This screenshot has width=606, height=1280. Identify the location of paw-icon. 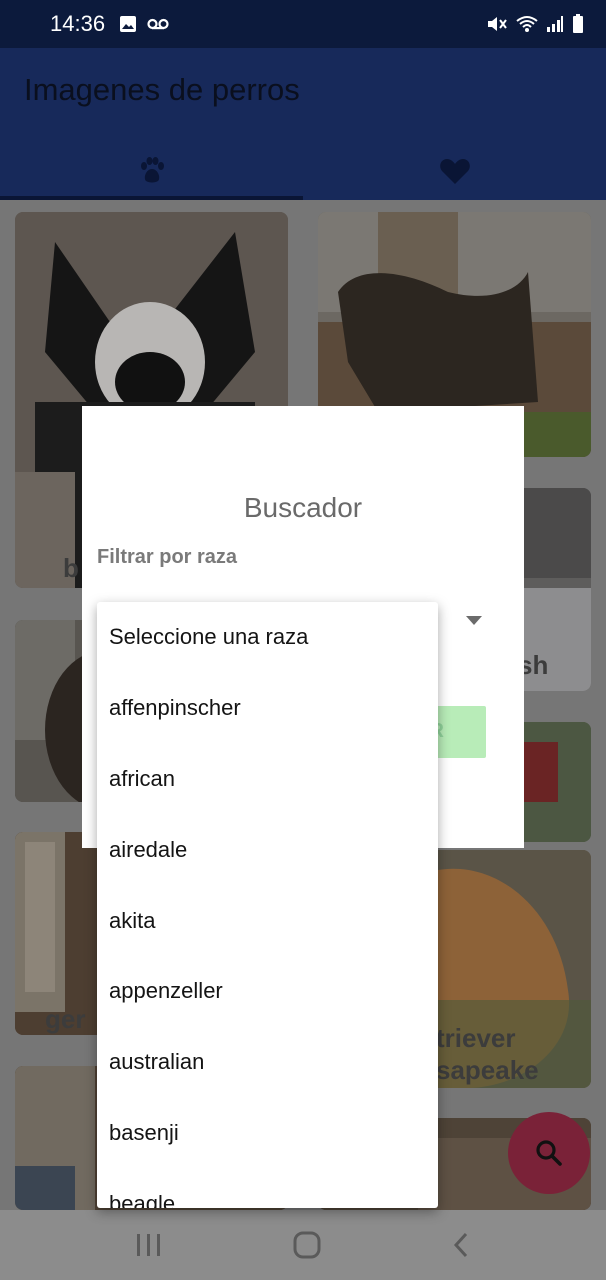
(152, 170).